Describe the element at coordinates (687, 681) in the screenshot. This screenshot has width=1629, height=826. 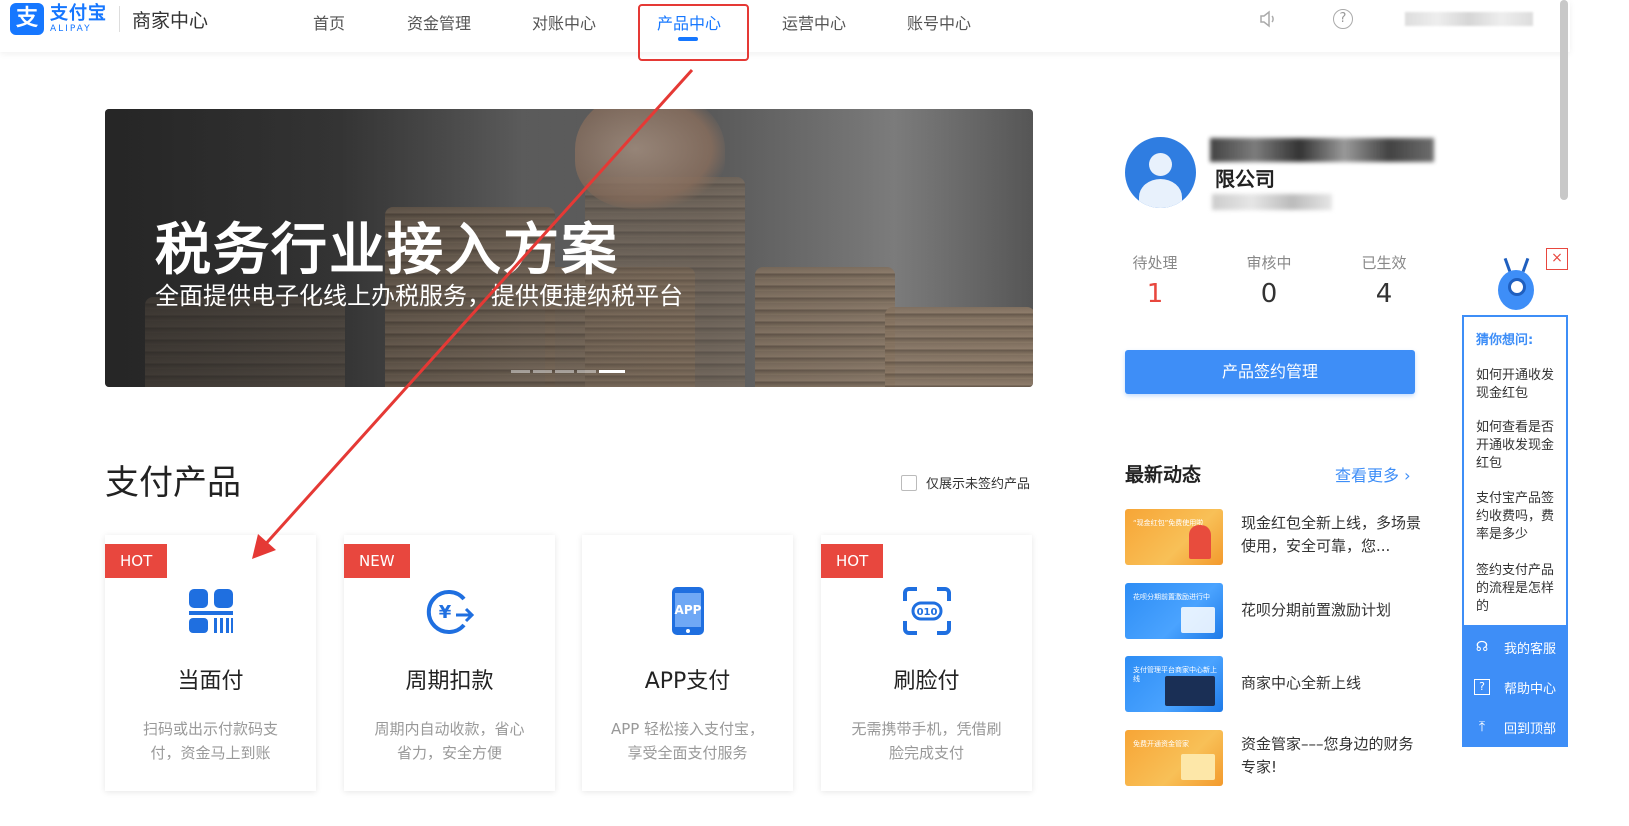
I see `product-title: APP支付` at that location.